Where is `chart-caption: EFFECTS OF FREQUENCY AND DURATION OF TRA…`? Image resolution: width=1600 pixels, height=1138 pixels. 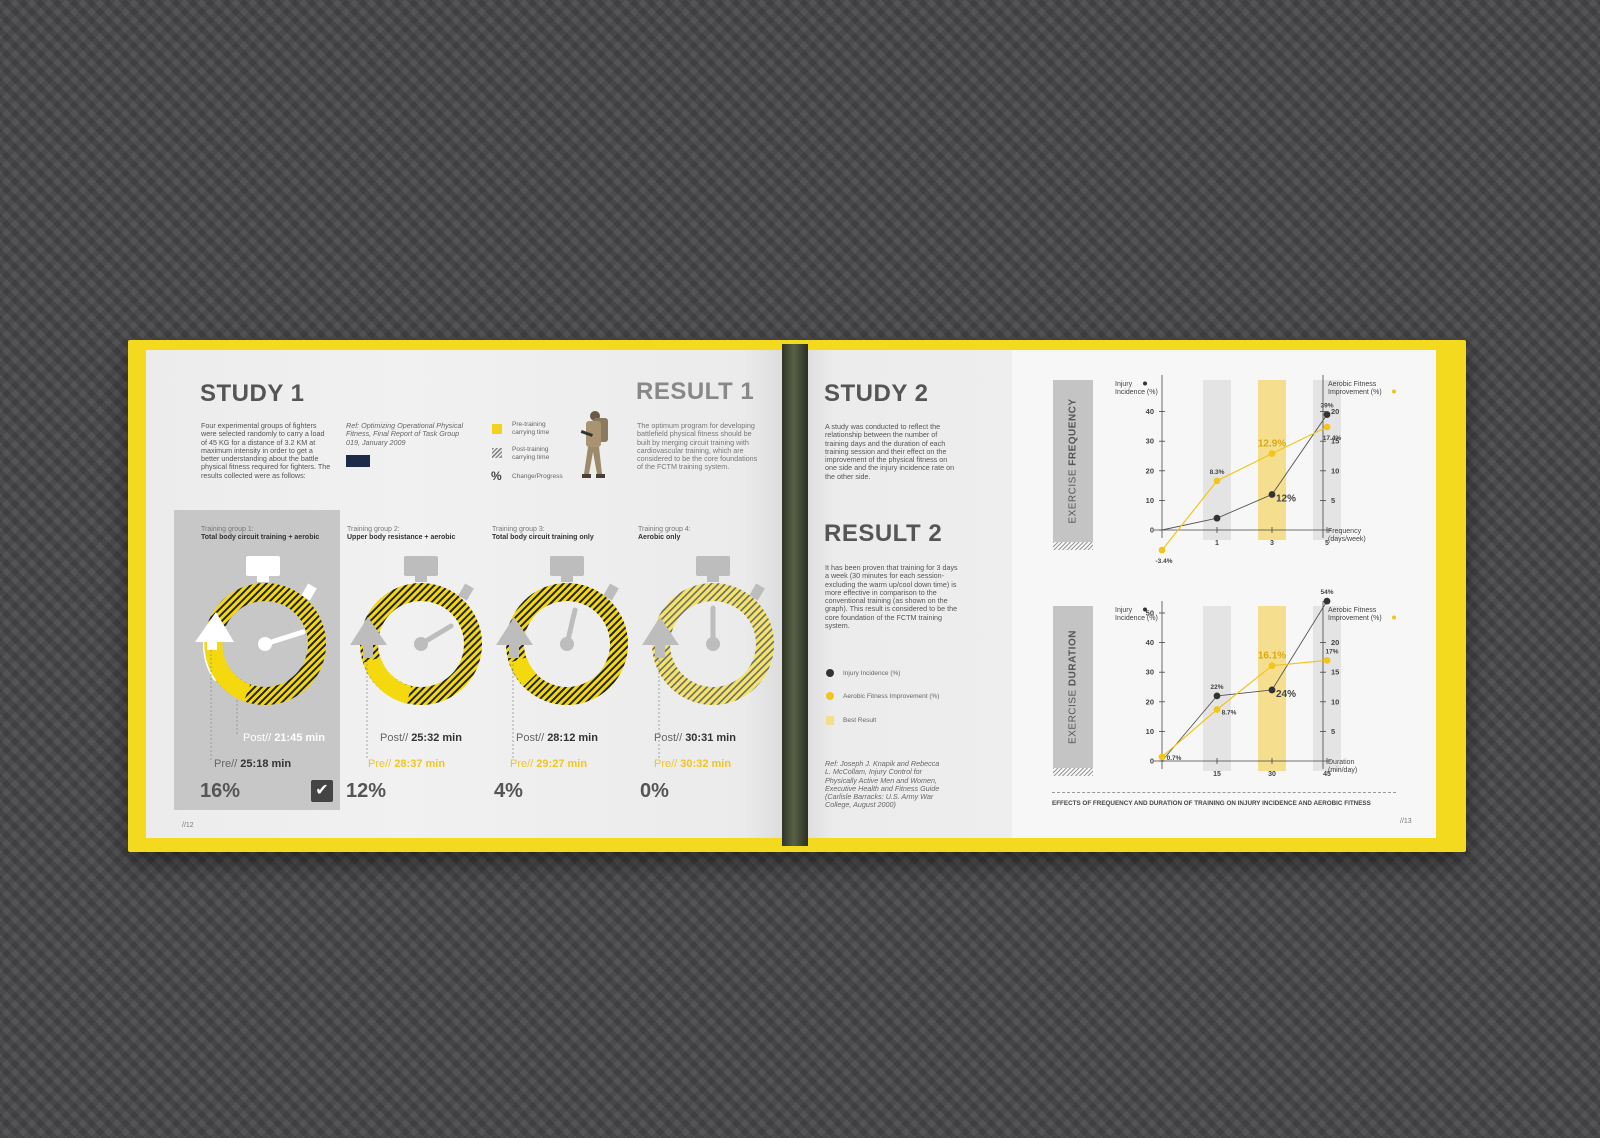 chart-caption: EFFECTS OF FREQUENCY AND DURATION OF TRA… is located at coordinates (1211, 803).